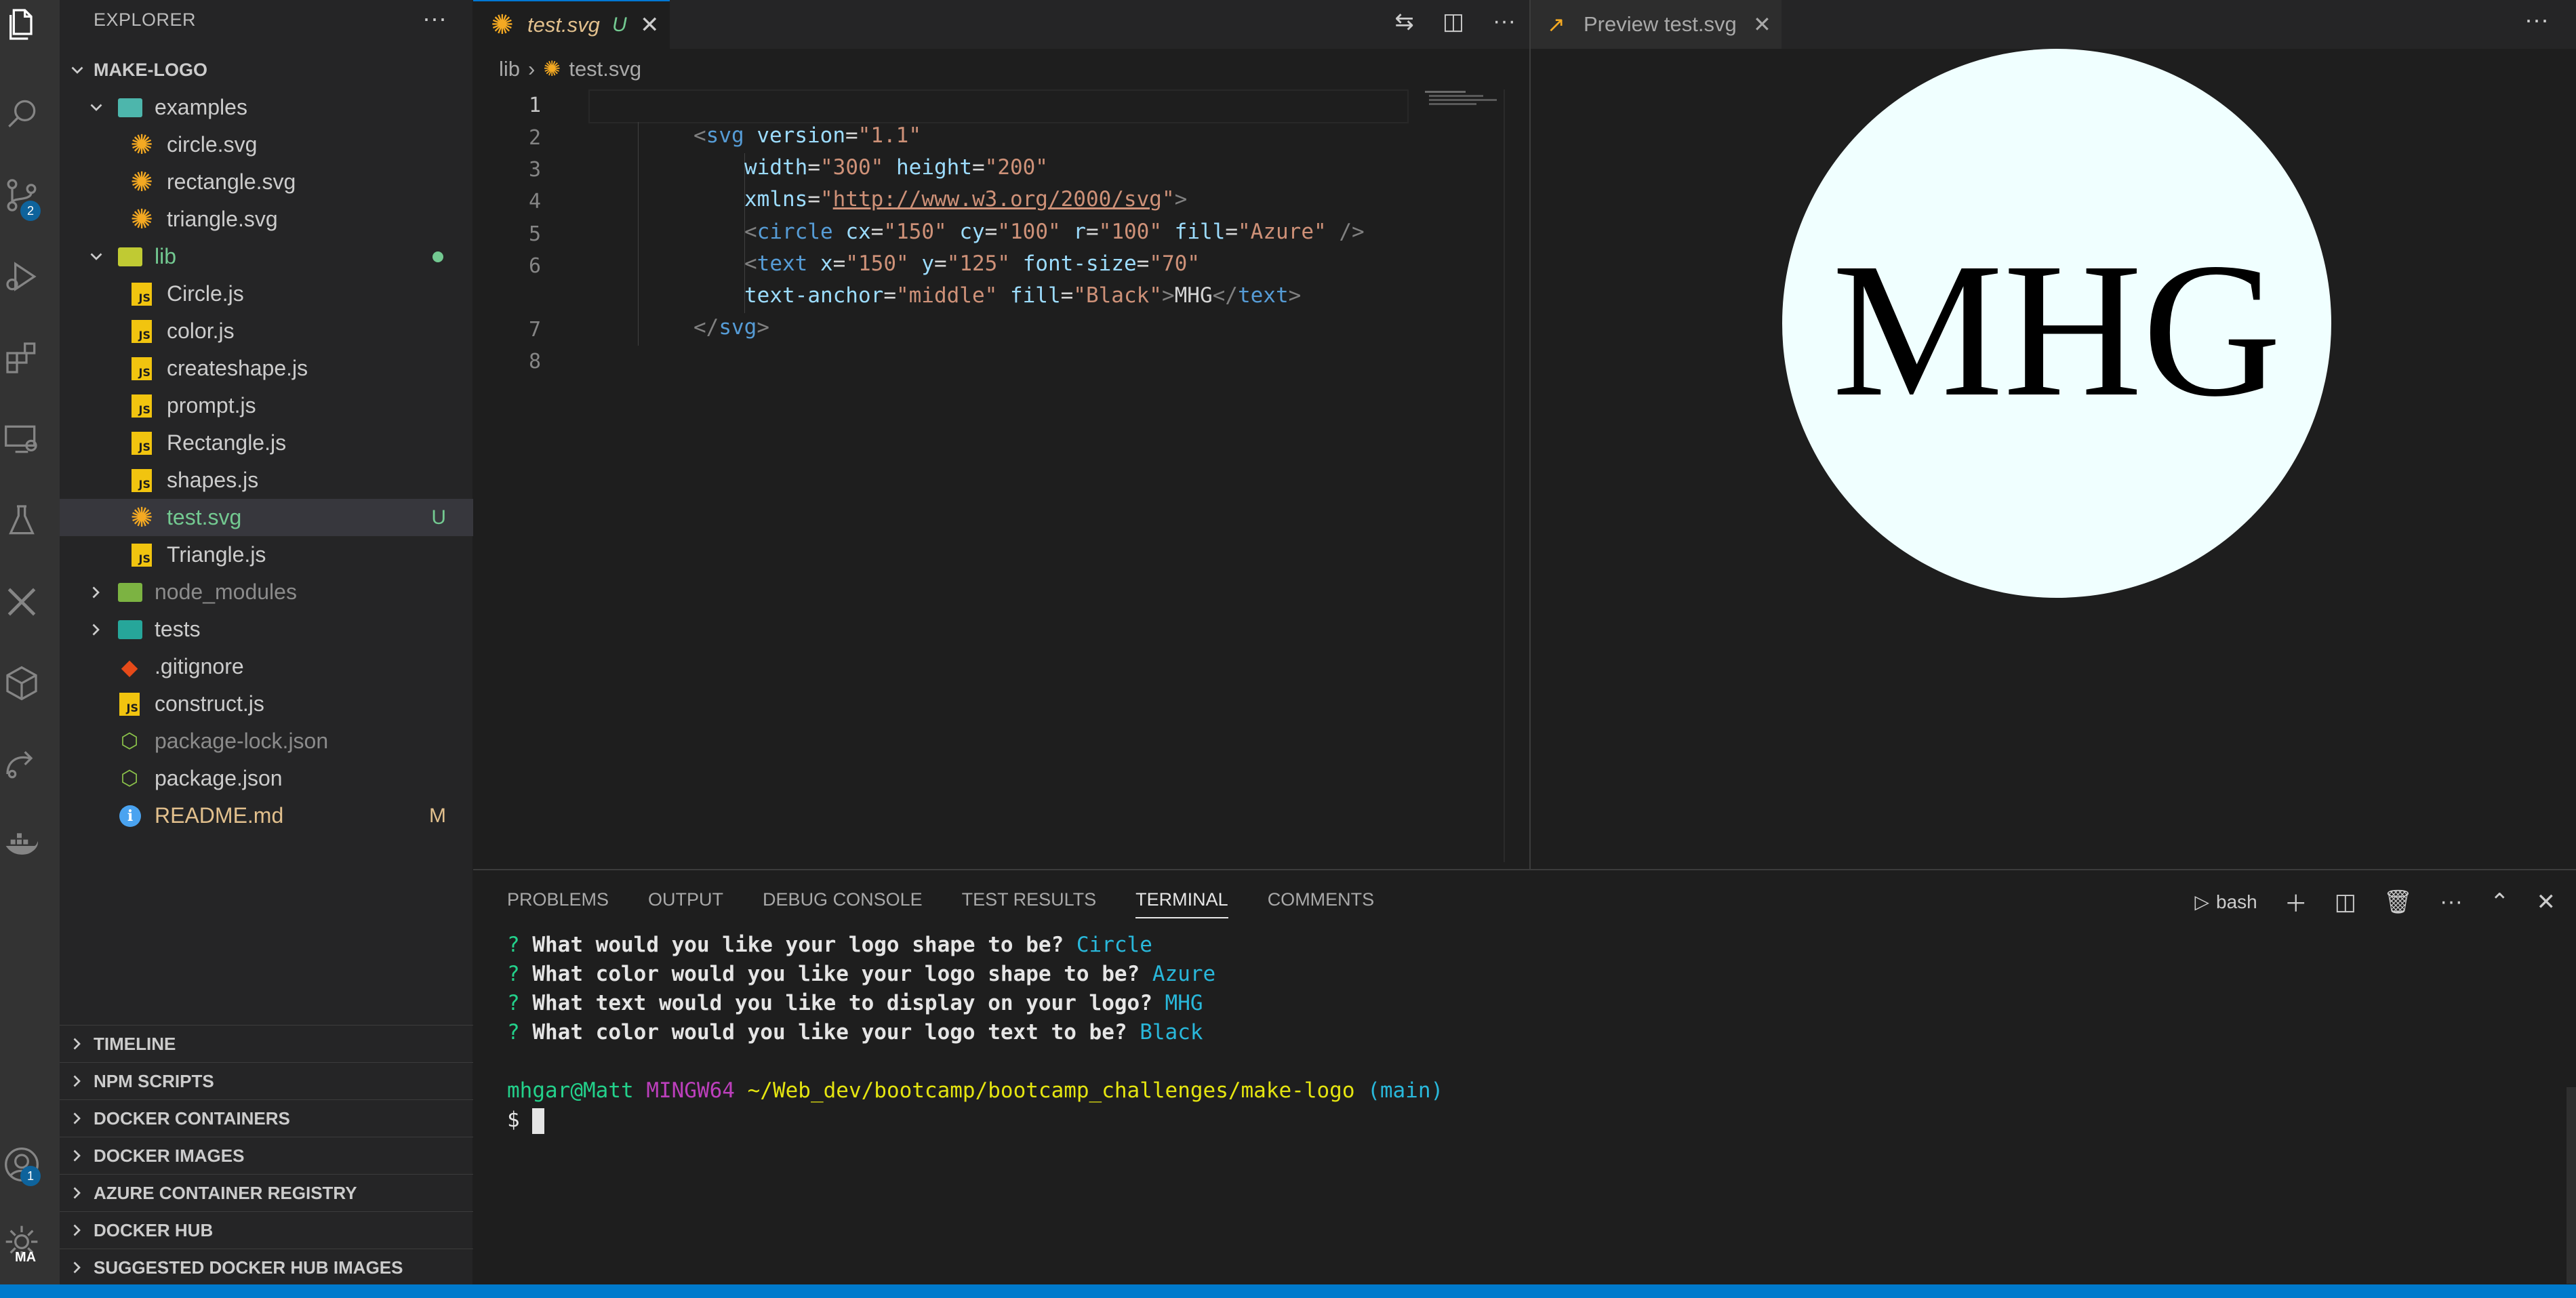  What do you see at coordinates (266, 1155) in the screenshot?
I see `section-docker-images: DOCKER IMAGES` at bounding box center [266, 1155].